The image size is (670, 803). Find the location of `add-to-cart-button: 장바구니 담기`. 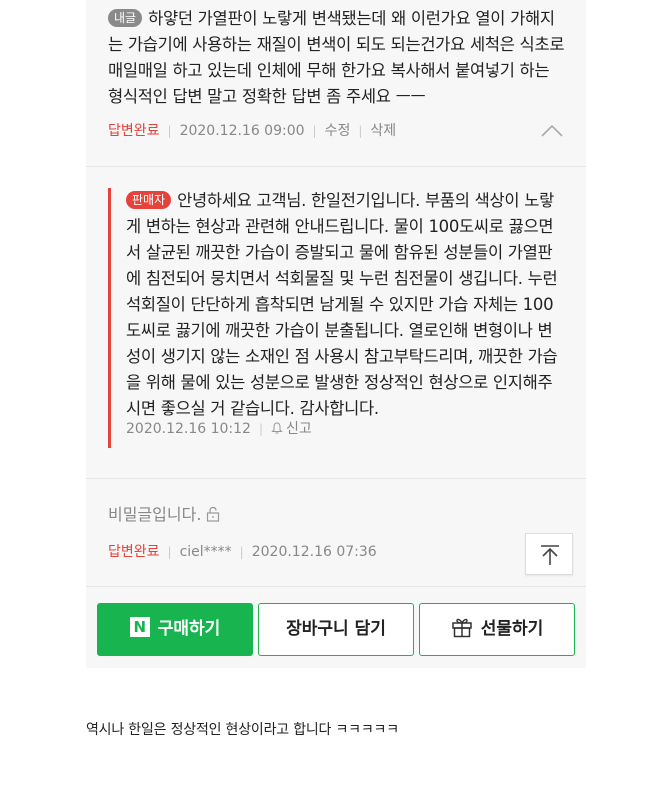

add-to-cart-button: 장바구니 담기 is located at coordinates (336, 629).